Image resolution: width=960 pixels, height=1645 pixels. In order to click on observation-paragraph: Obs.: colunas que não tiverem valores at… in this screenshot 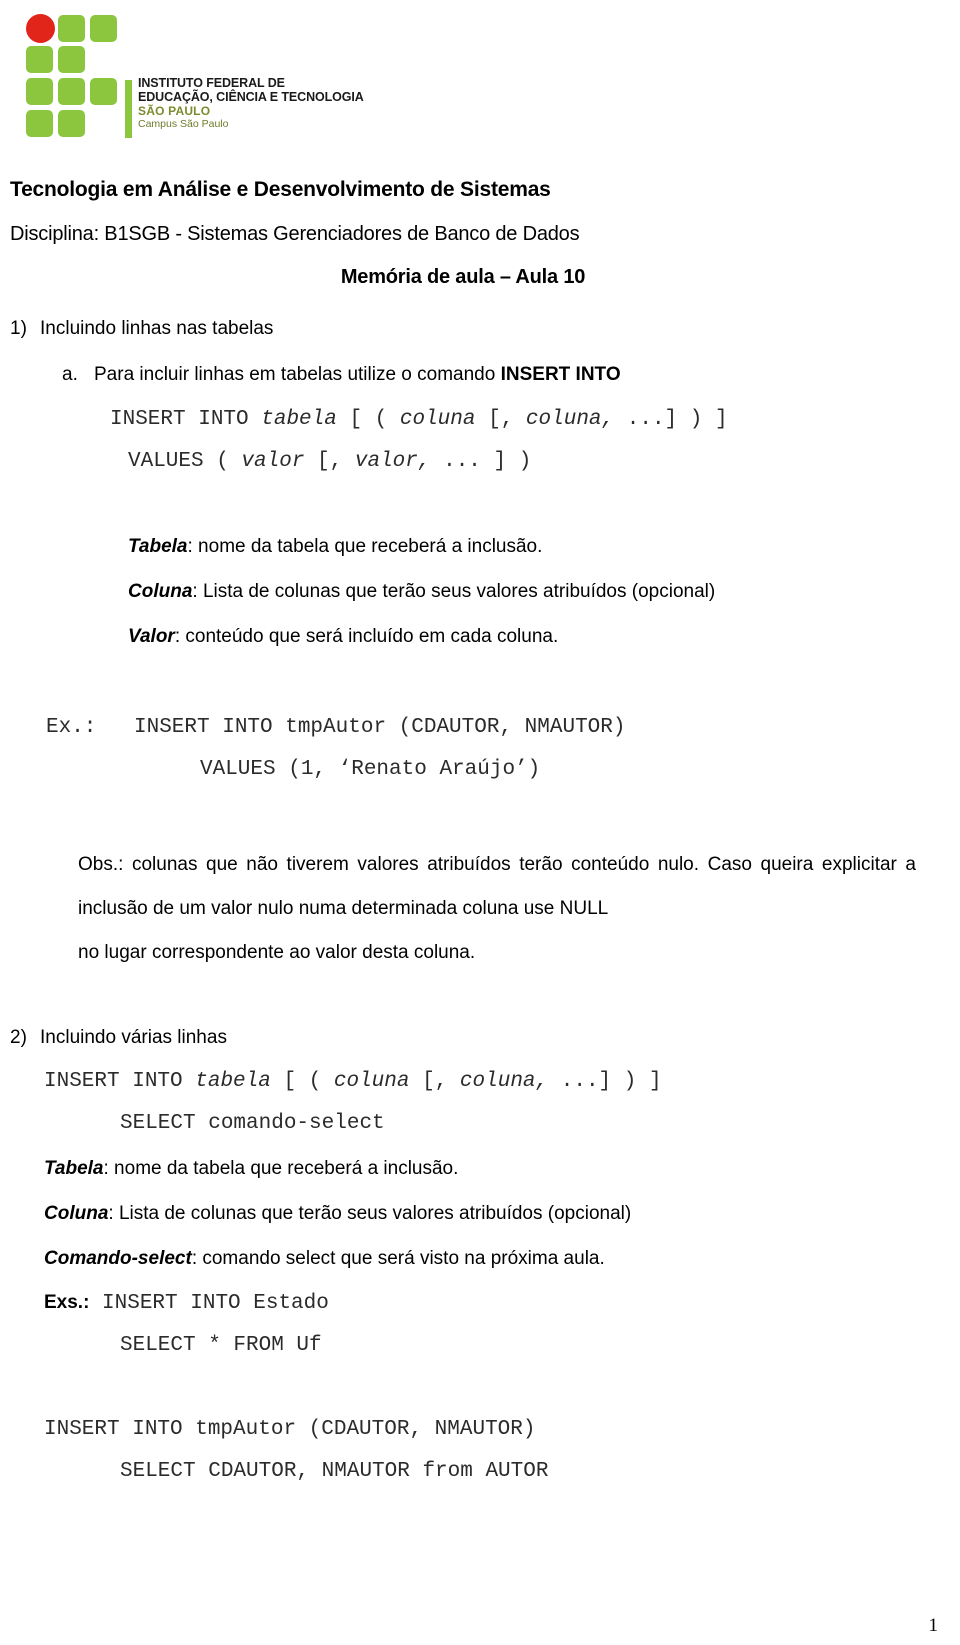, I will do `click(497, 909)`.